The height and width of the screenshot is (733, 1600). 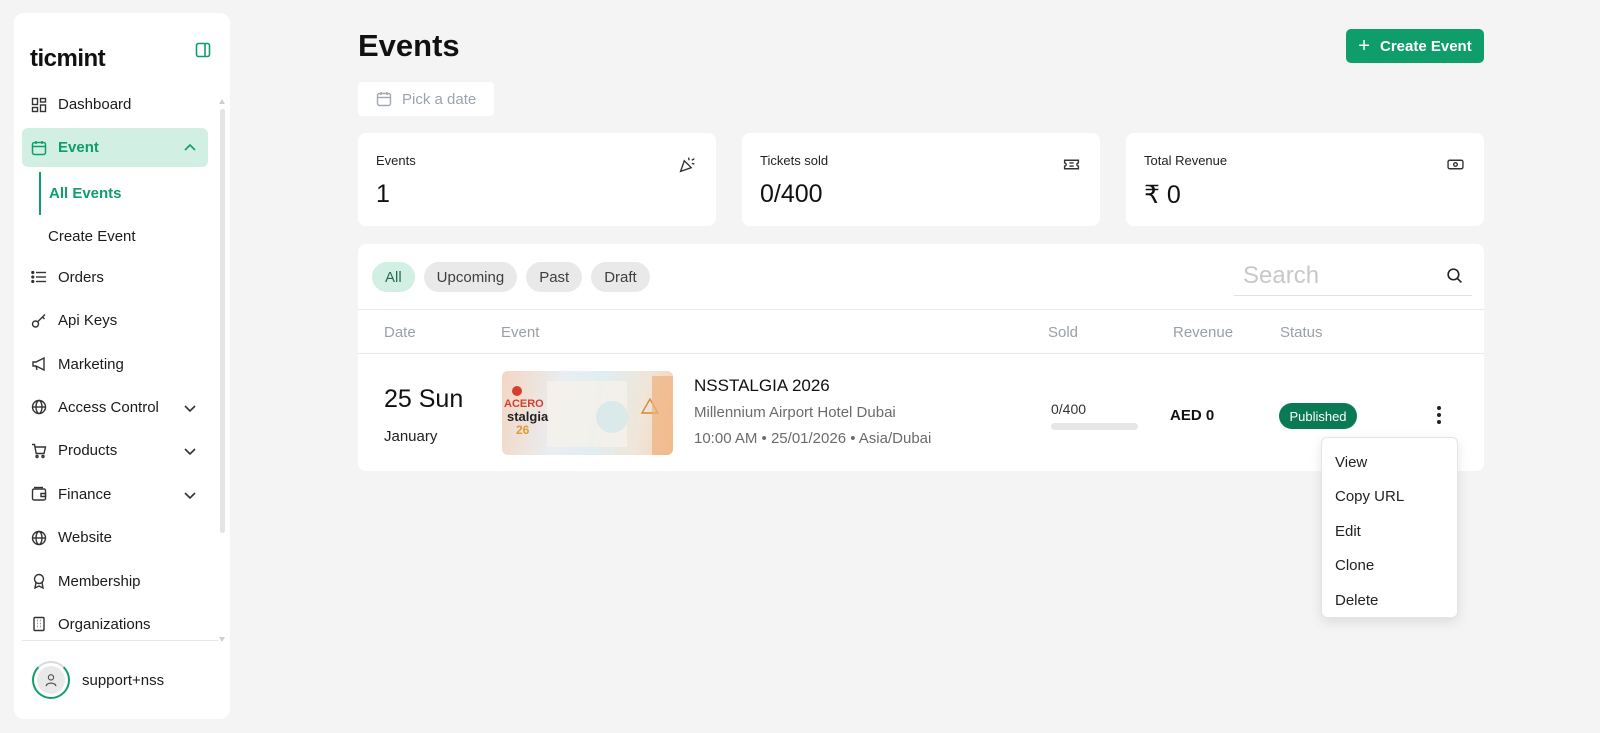 I want to click on stat-label: Events, so click(x=396, y=160).